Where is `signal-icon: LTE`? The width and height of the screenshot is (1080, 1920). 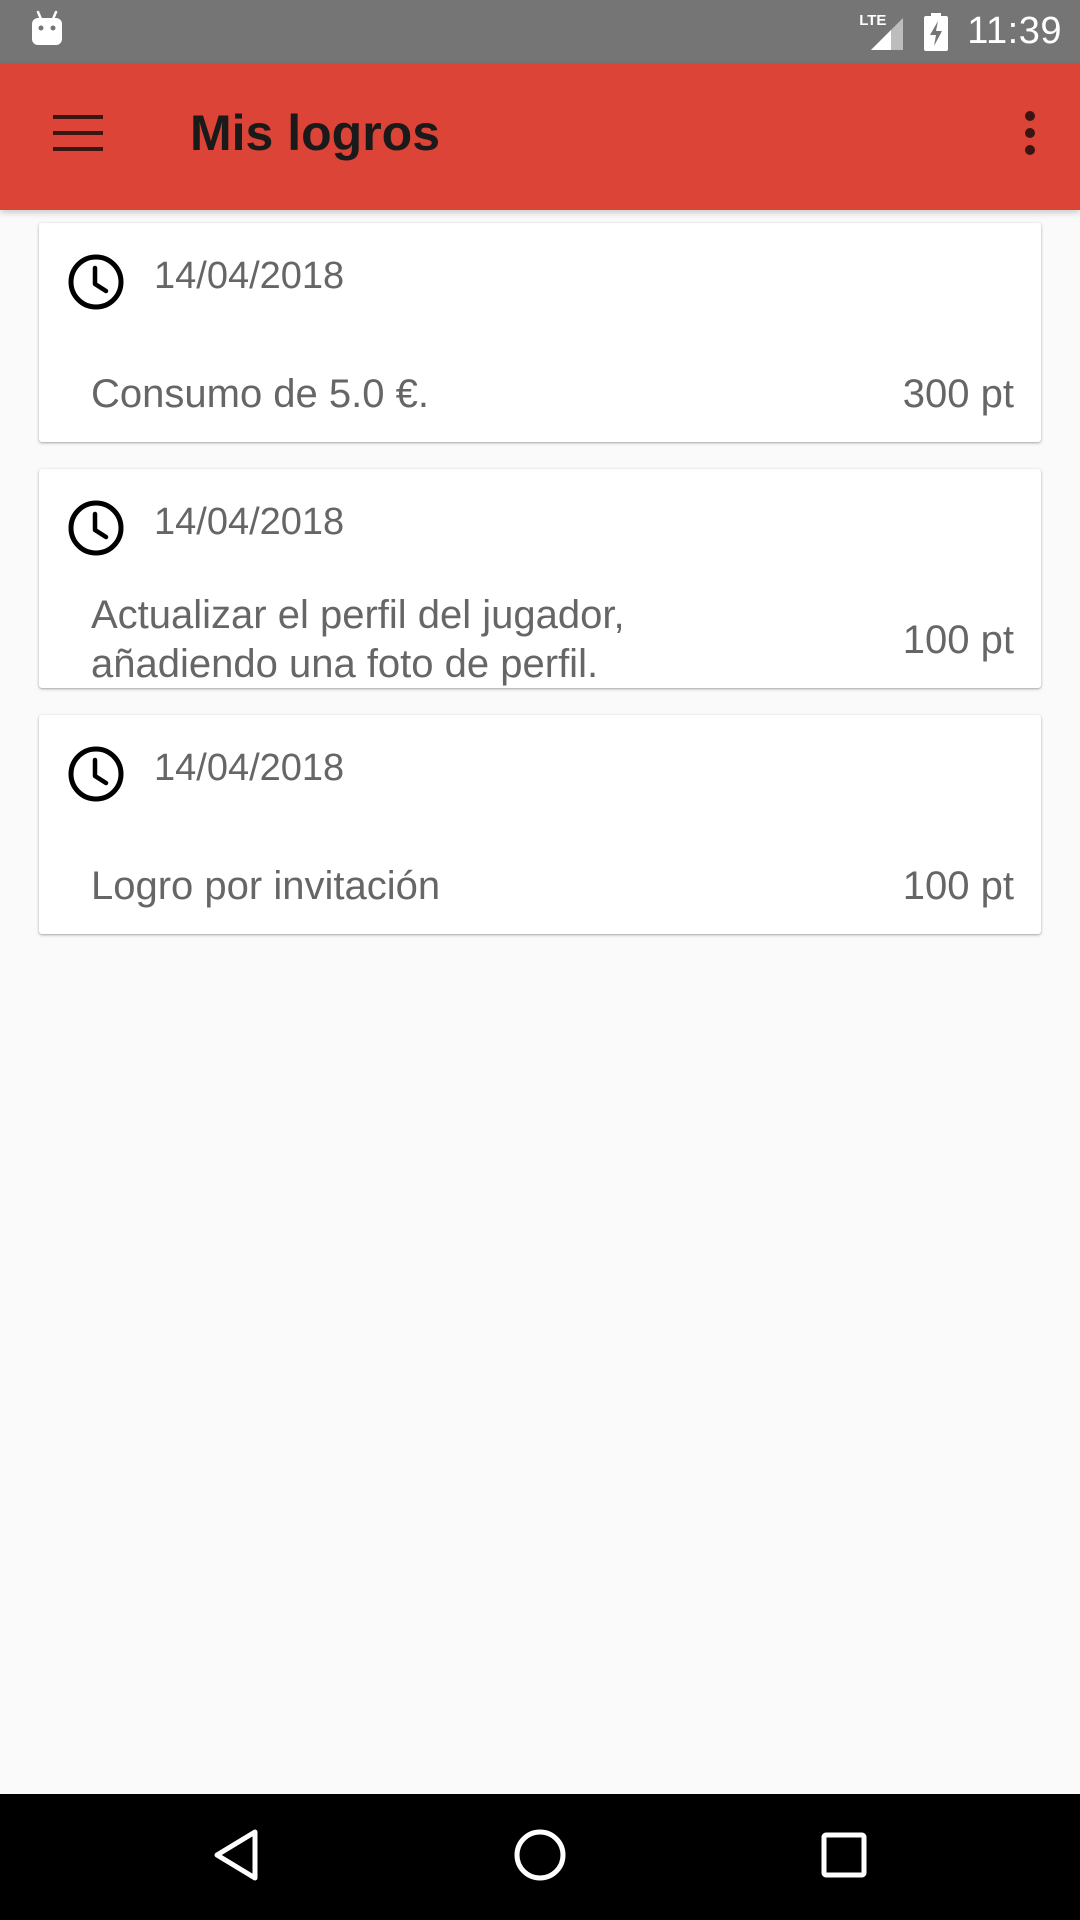
signal-icon: LTE is located at coordinates (882, 32).